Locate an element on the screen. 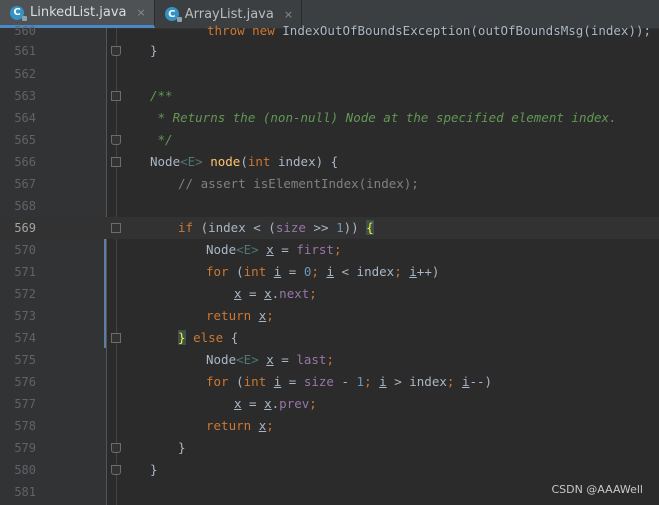 Image resolution: width=659 pixels, height=505 pixels. line-number: 564 is located at coordinates (25, 118).